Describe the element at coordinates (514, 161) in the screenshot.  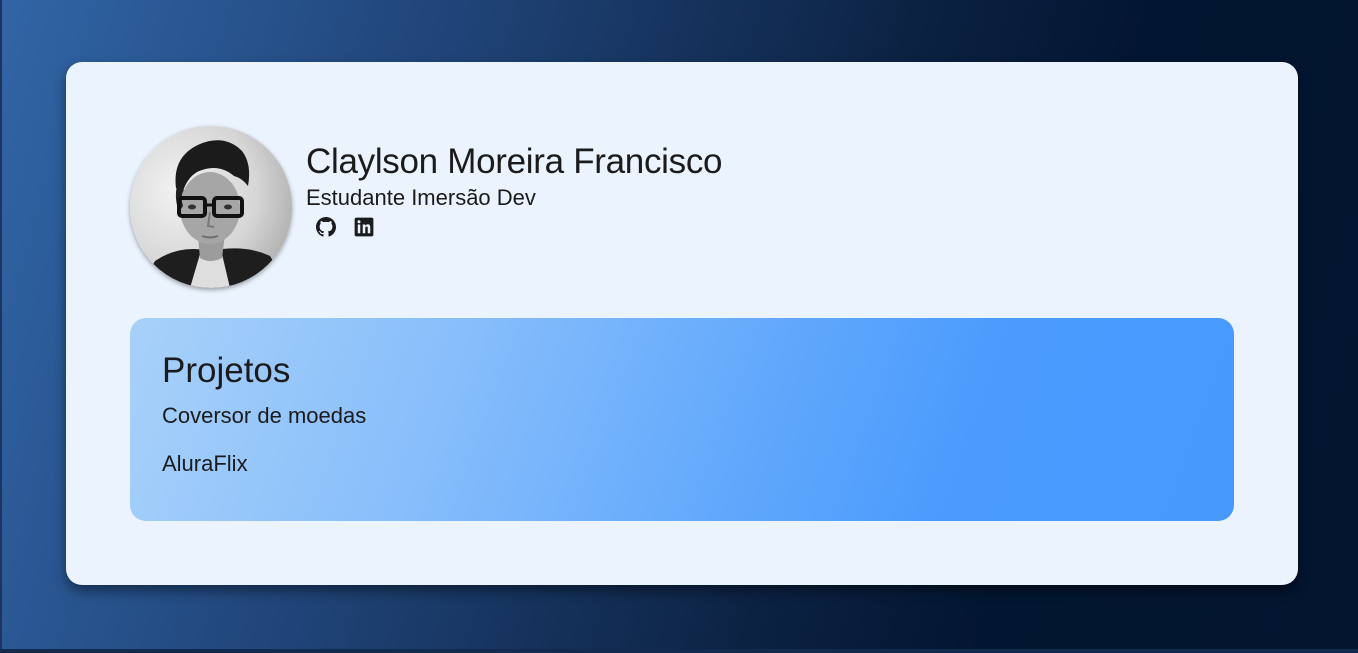
I see `profile-name: Claylson Moreira Francisco` at that location.